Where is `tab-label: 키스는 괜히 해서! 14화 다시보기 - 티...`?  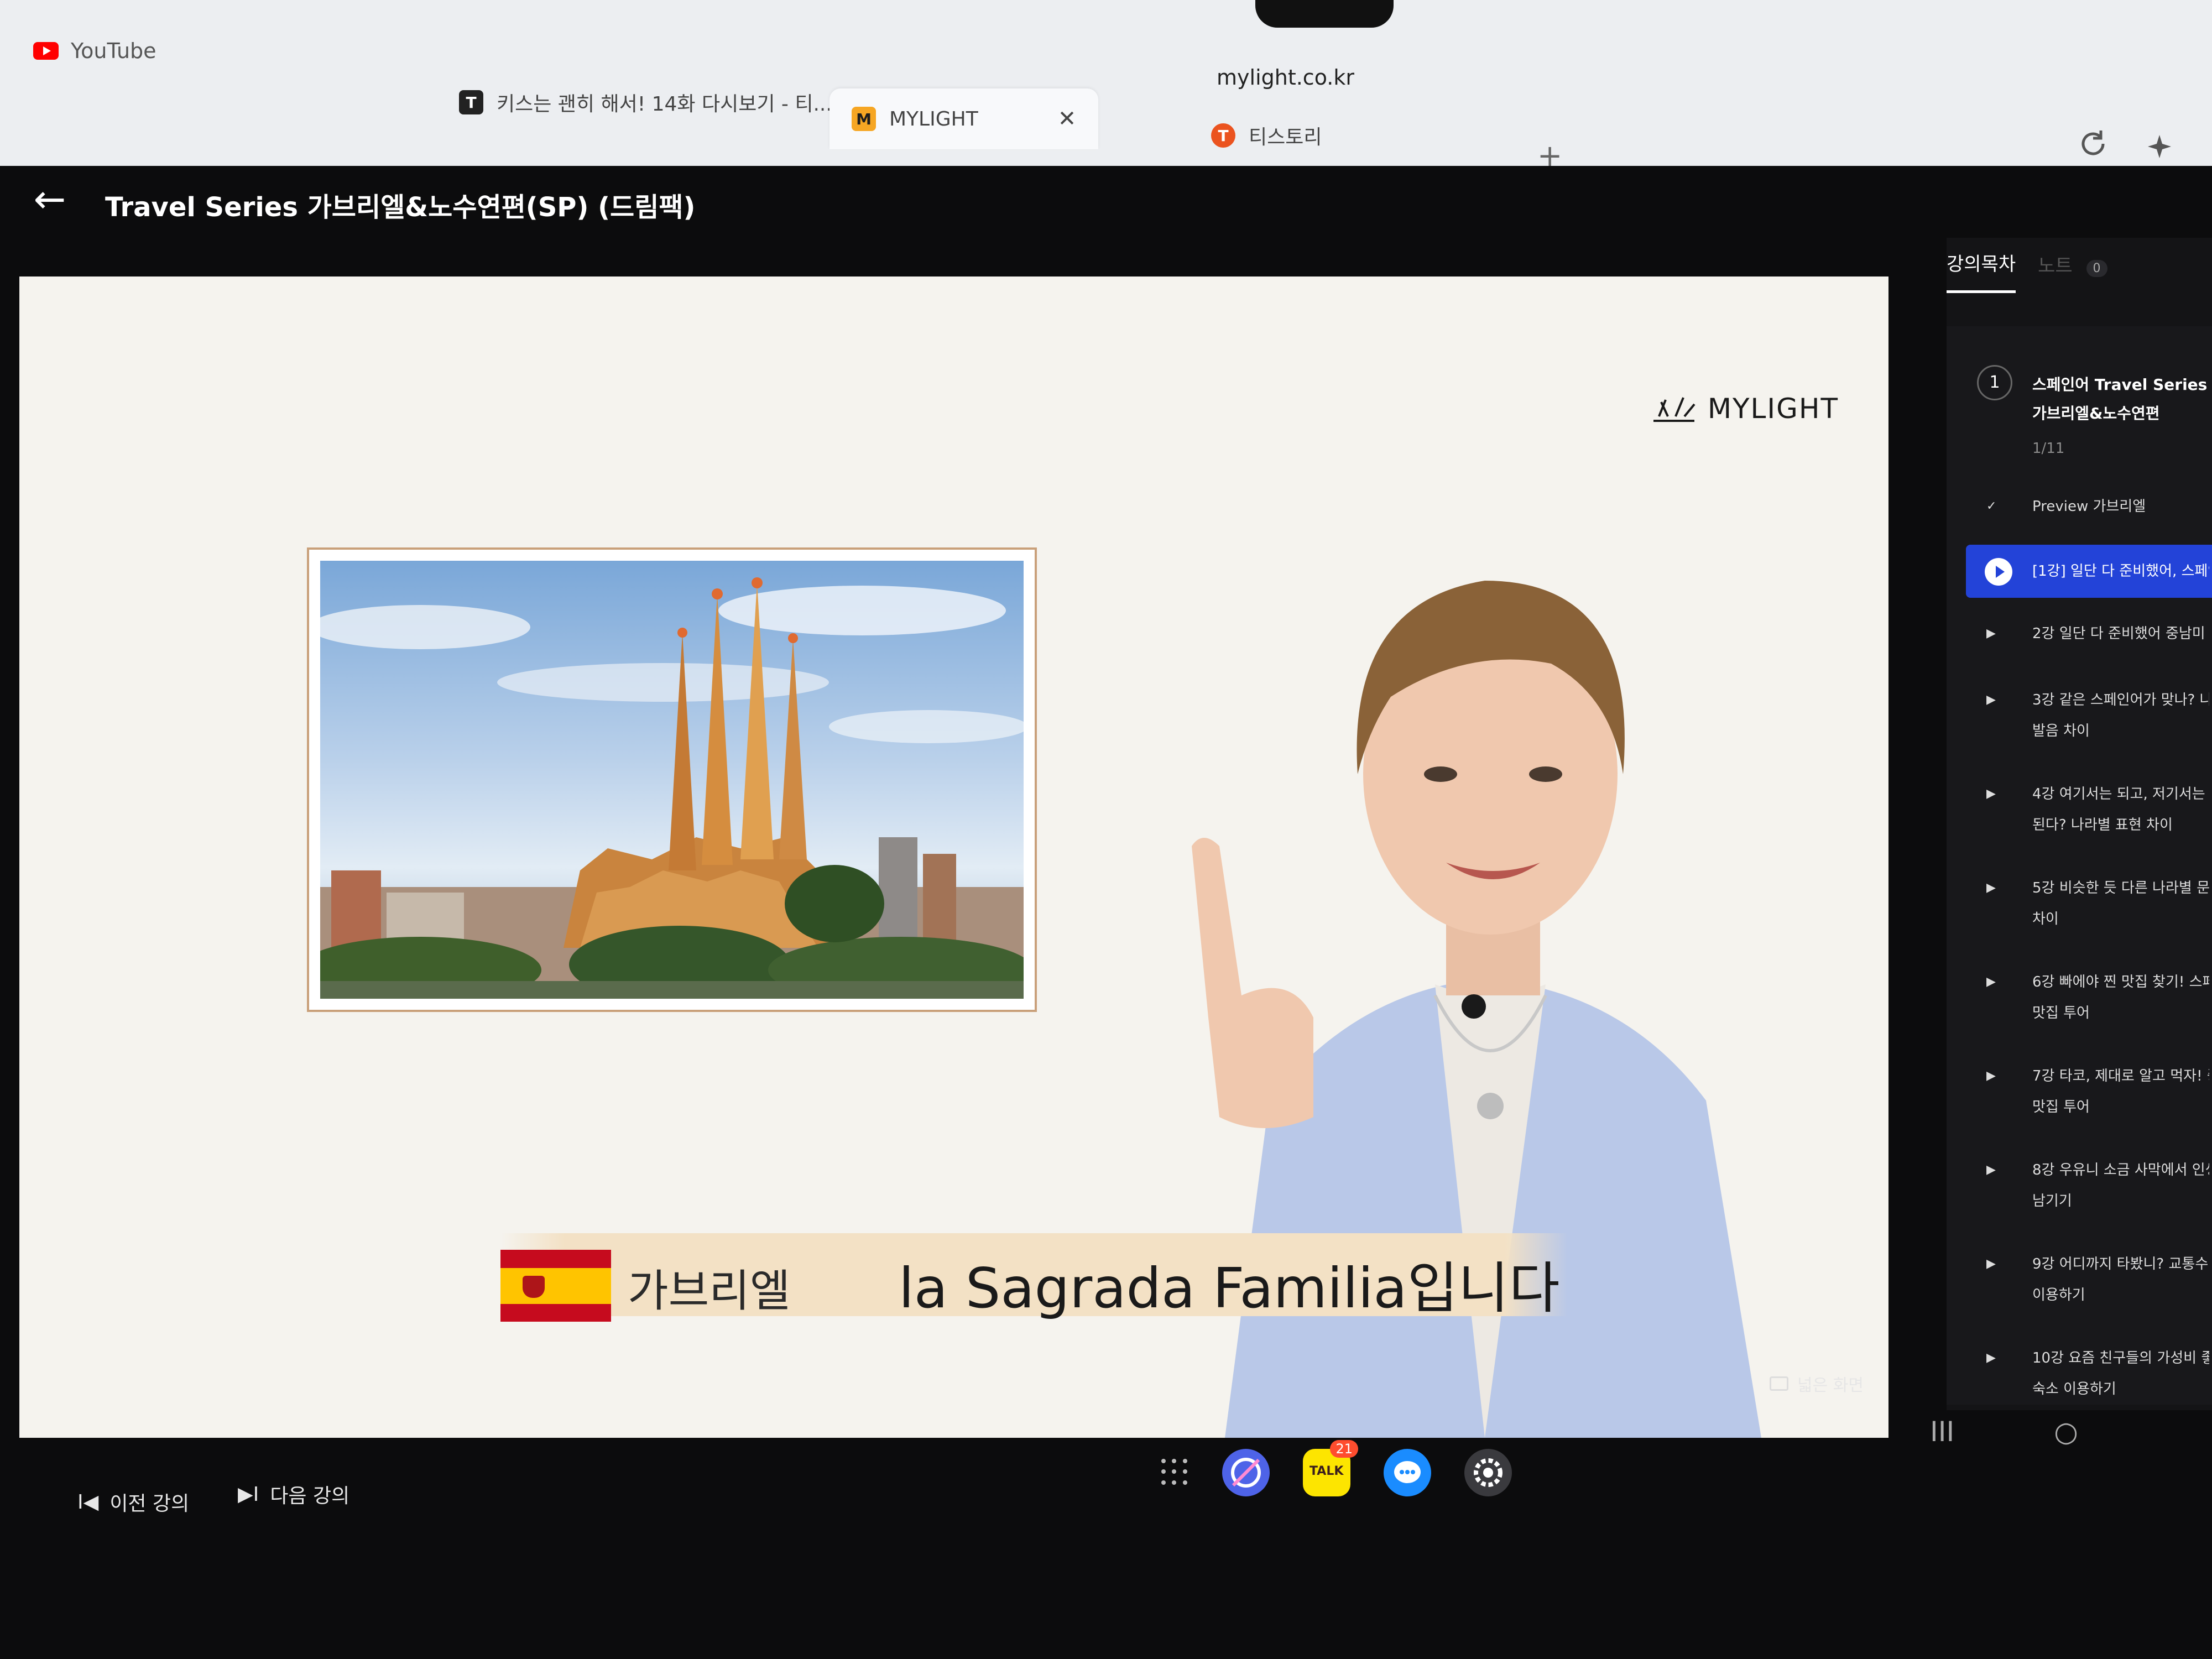
tab-label: 키스는 괜히 해서! 14화 다시보기 - 티... is located at coordinates (664, 105).